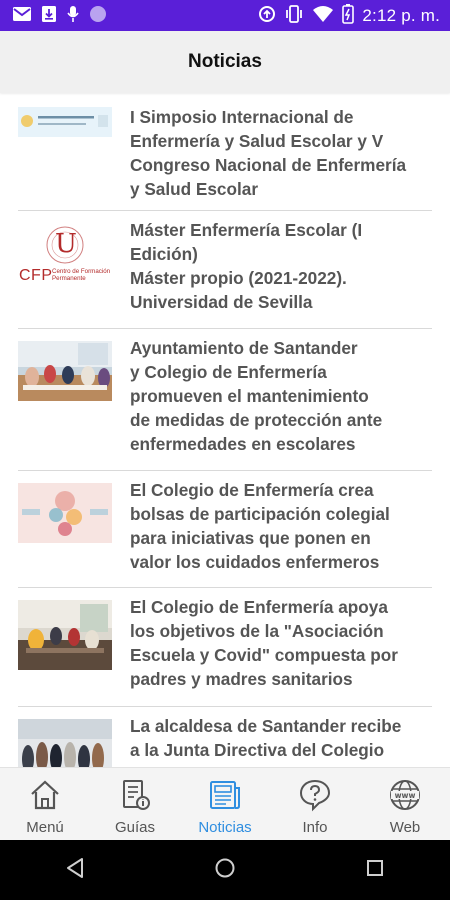 This screenshot has height=900, width=450. I want to click on newspaper-icon, so click(225, 797).